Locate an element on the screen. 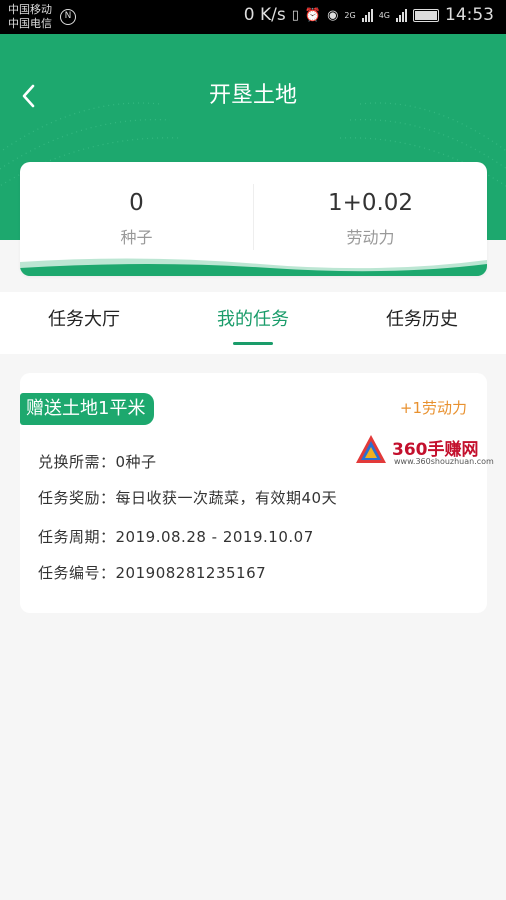 The width and height of the screenshot is (506, 900). card-wave-decoration is located at coordinates (253, 267).